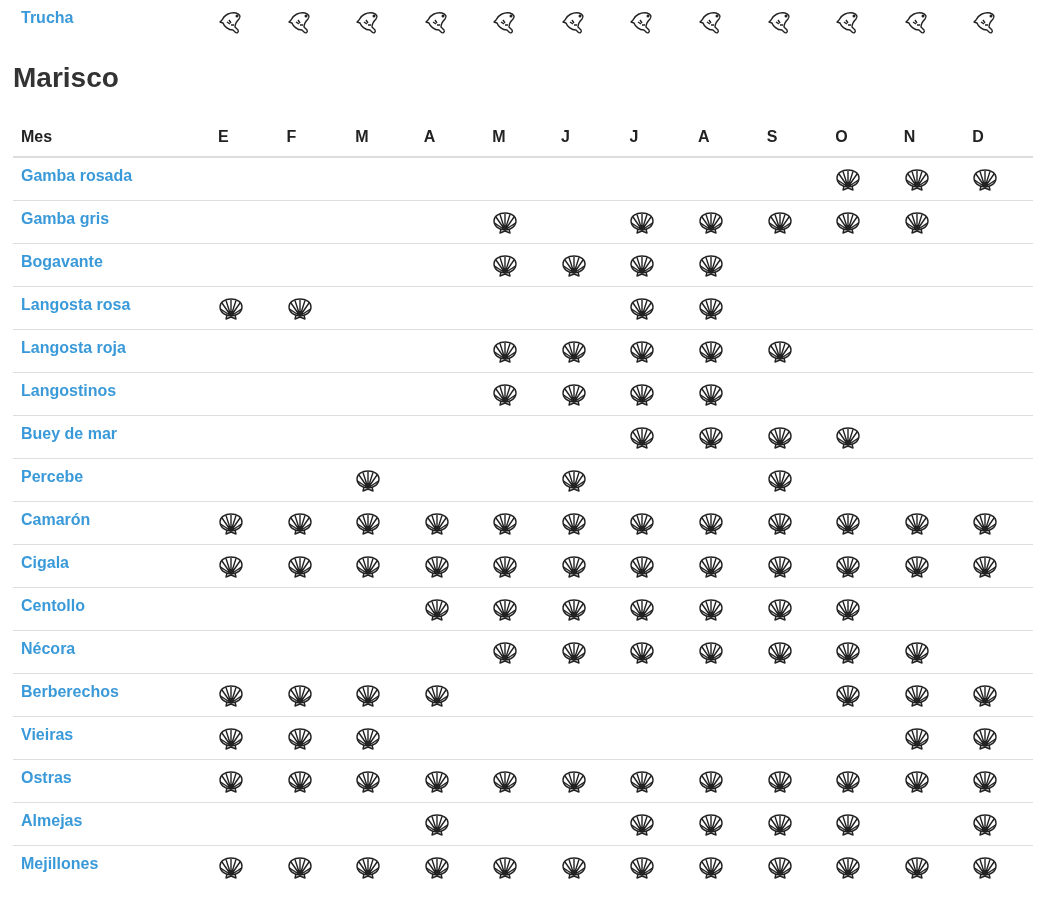  What do you see at coordinates (62, 261) in the screenshot?
I see `product-link: Bogavante` at bounding box center [62, 261].